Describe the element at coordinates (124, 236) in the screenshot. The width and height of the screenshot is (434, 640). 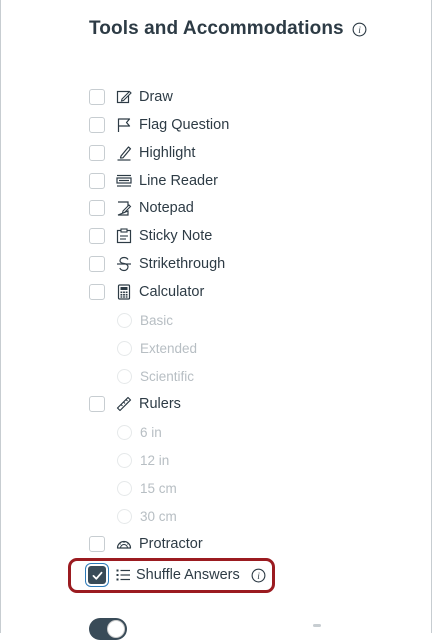
I see `sticky-note-icon` at that location.